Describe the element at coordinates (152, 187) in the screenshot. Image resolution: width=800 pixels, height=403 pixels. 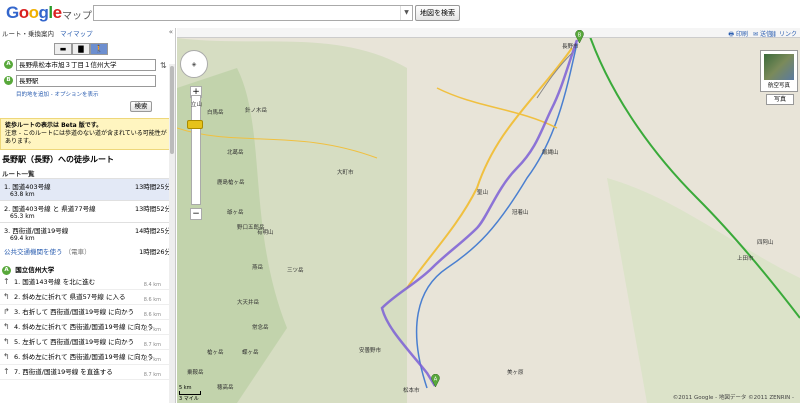
I see `route-option-time: 13時間25分` at that location.